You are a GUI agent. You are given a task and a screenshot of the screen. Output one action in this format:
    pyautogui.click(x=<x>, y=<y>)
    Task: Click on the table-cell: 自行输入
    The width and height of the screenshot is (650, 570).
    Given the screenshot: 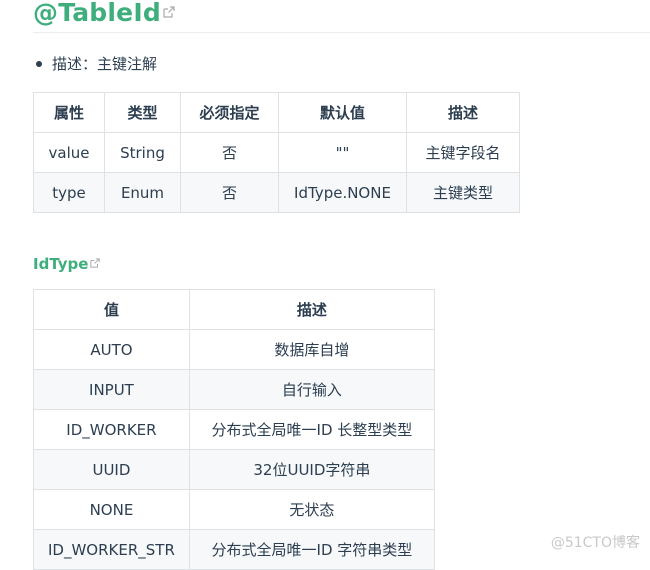 What is the action you would take?
    pyautogui.click(x=311, y=389)
    